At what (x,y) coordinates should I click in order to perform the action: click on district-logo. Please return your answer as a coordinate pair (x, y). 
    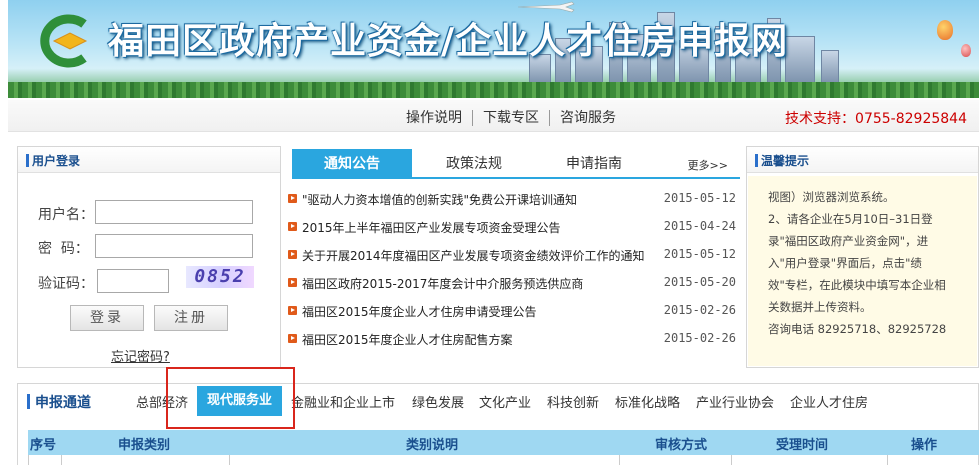
    Looking at the image, I should click on (64, 41).